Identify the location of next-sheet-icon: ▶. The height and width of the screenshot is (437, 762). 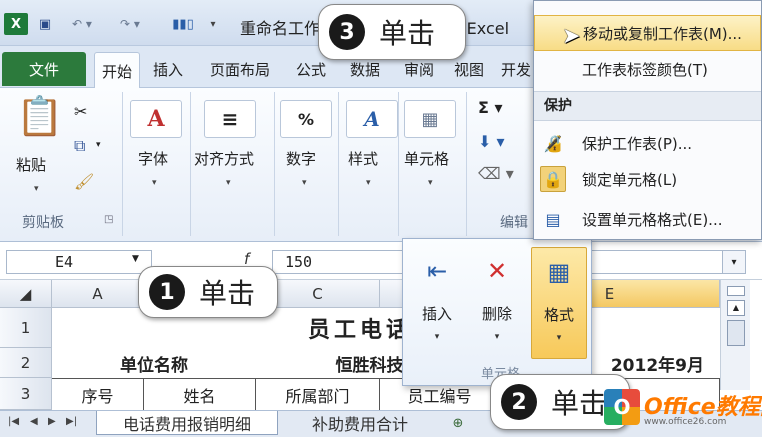
(52, 421).